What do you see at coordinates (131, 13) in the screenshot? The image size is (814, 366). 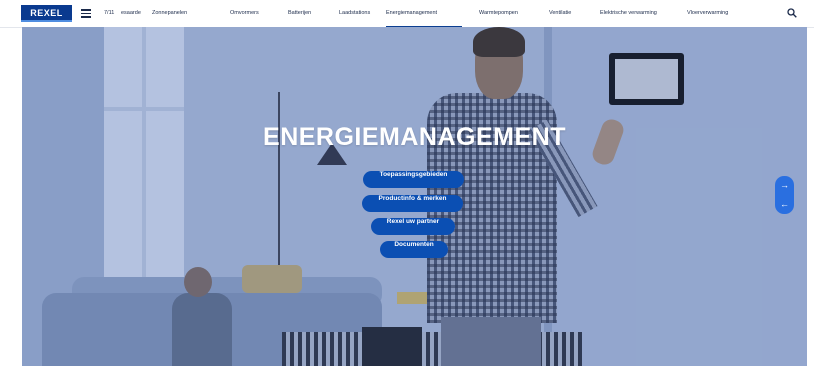 I see `nav-item-aarde: esaarde` at bounding box center [131, 13].